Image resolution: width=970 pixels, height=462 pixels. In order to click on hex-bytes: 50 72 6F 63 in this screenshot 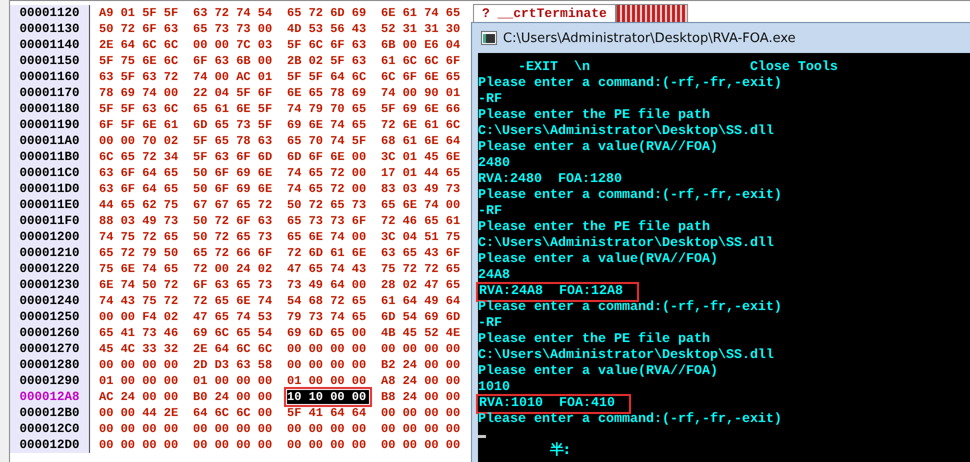, I will do `click(233, 221)`.